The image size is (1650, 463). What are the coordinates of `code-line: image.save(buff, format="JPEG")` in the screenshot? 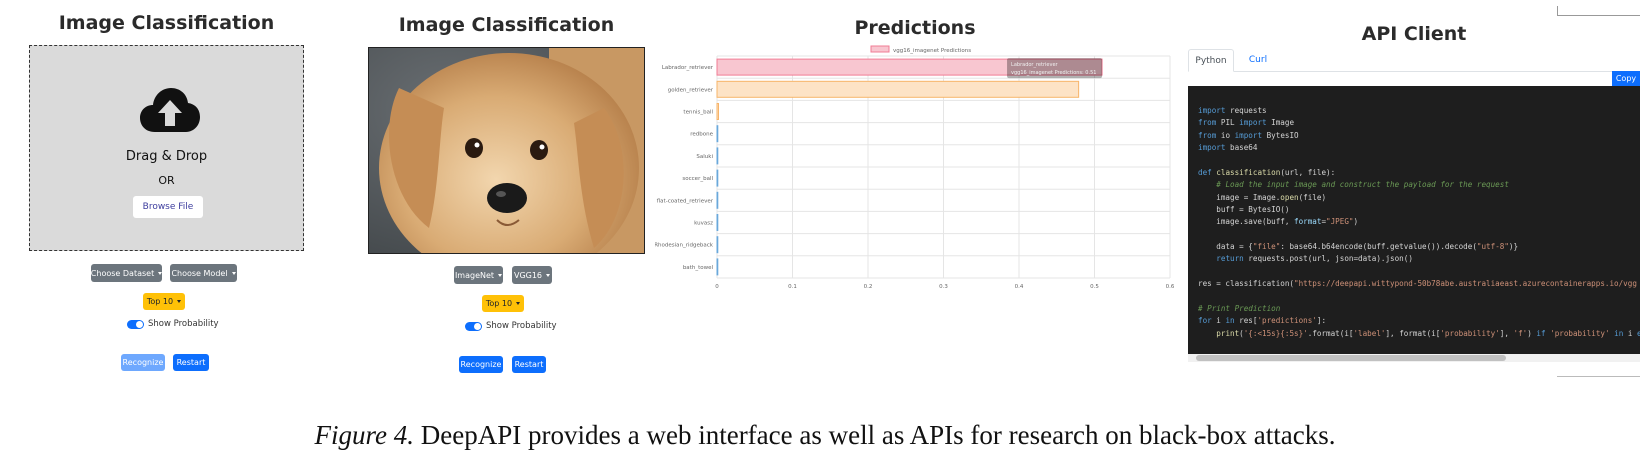 It's located at (1278, 221).